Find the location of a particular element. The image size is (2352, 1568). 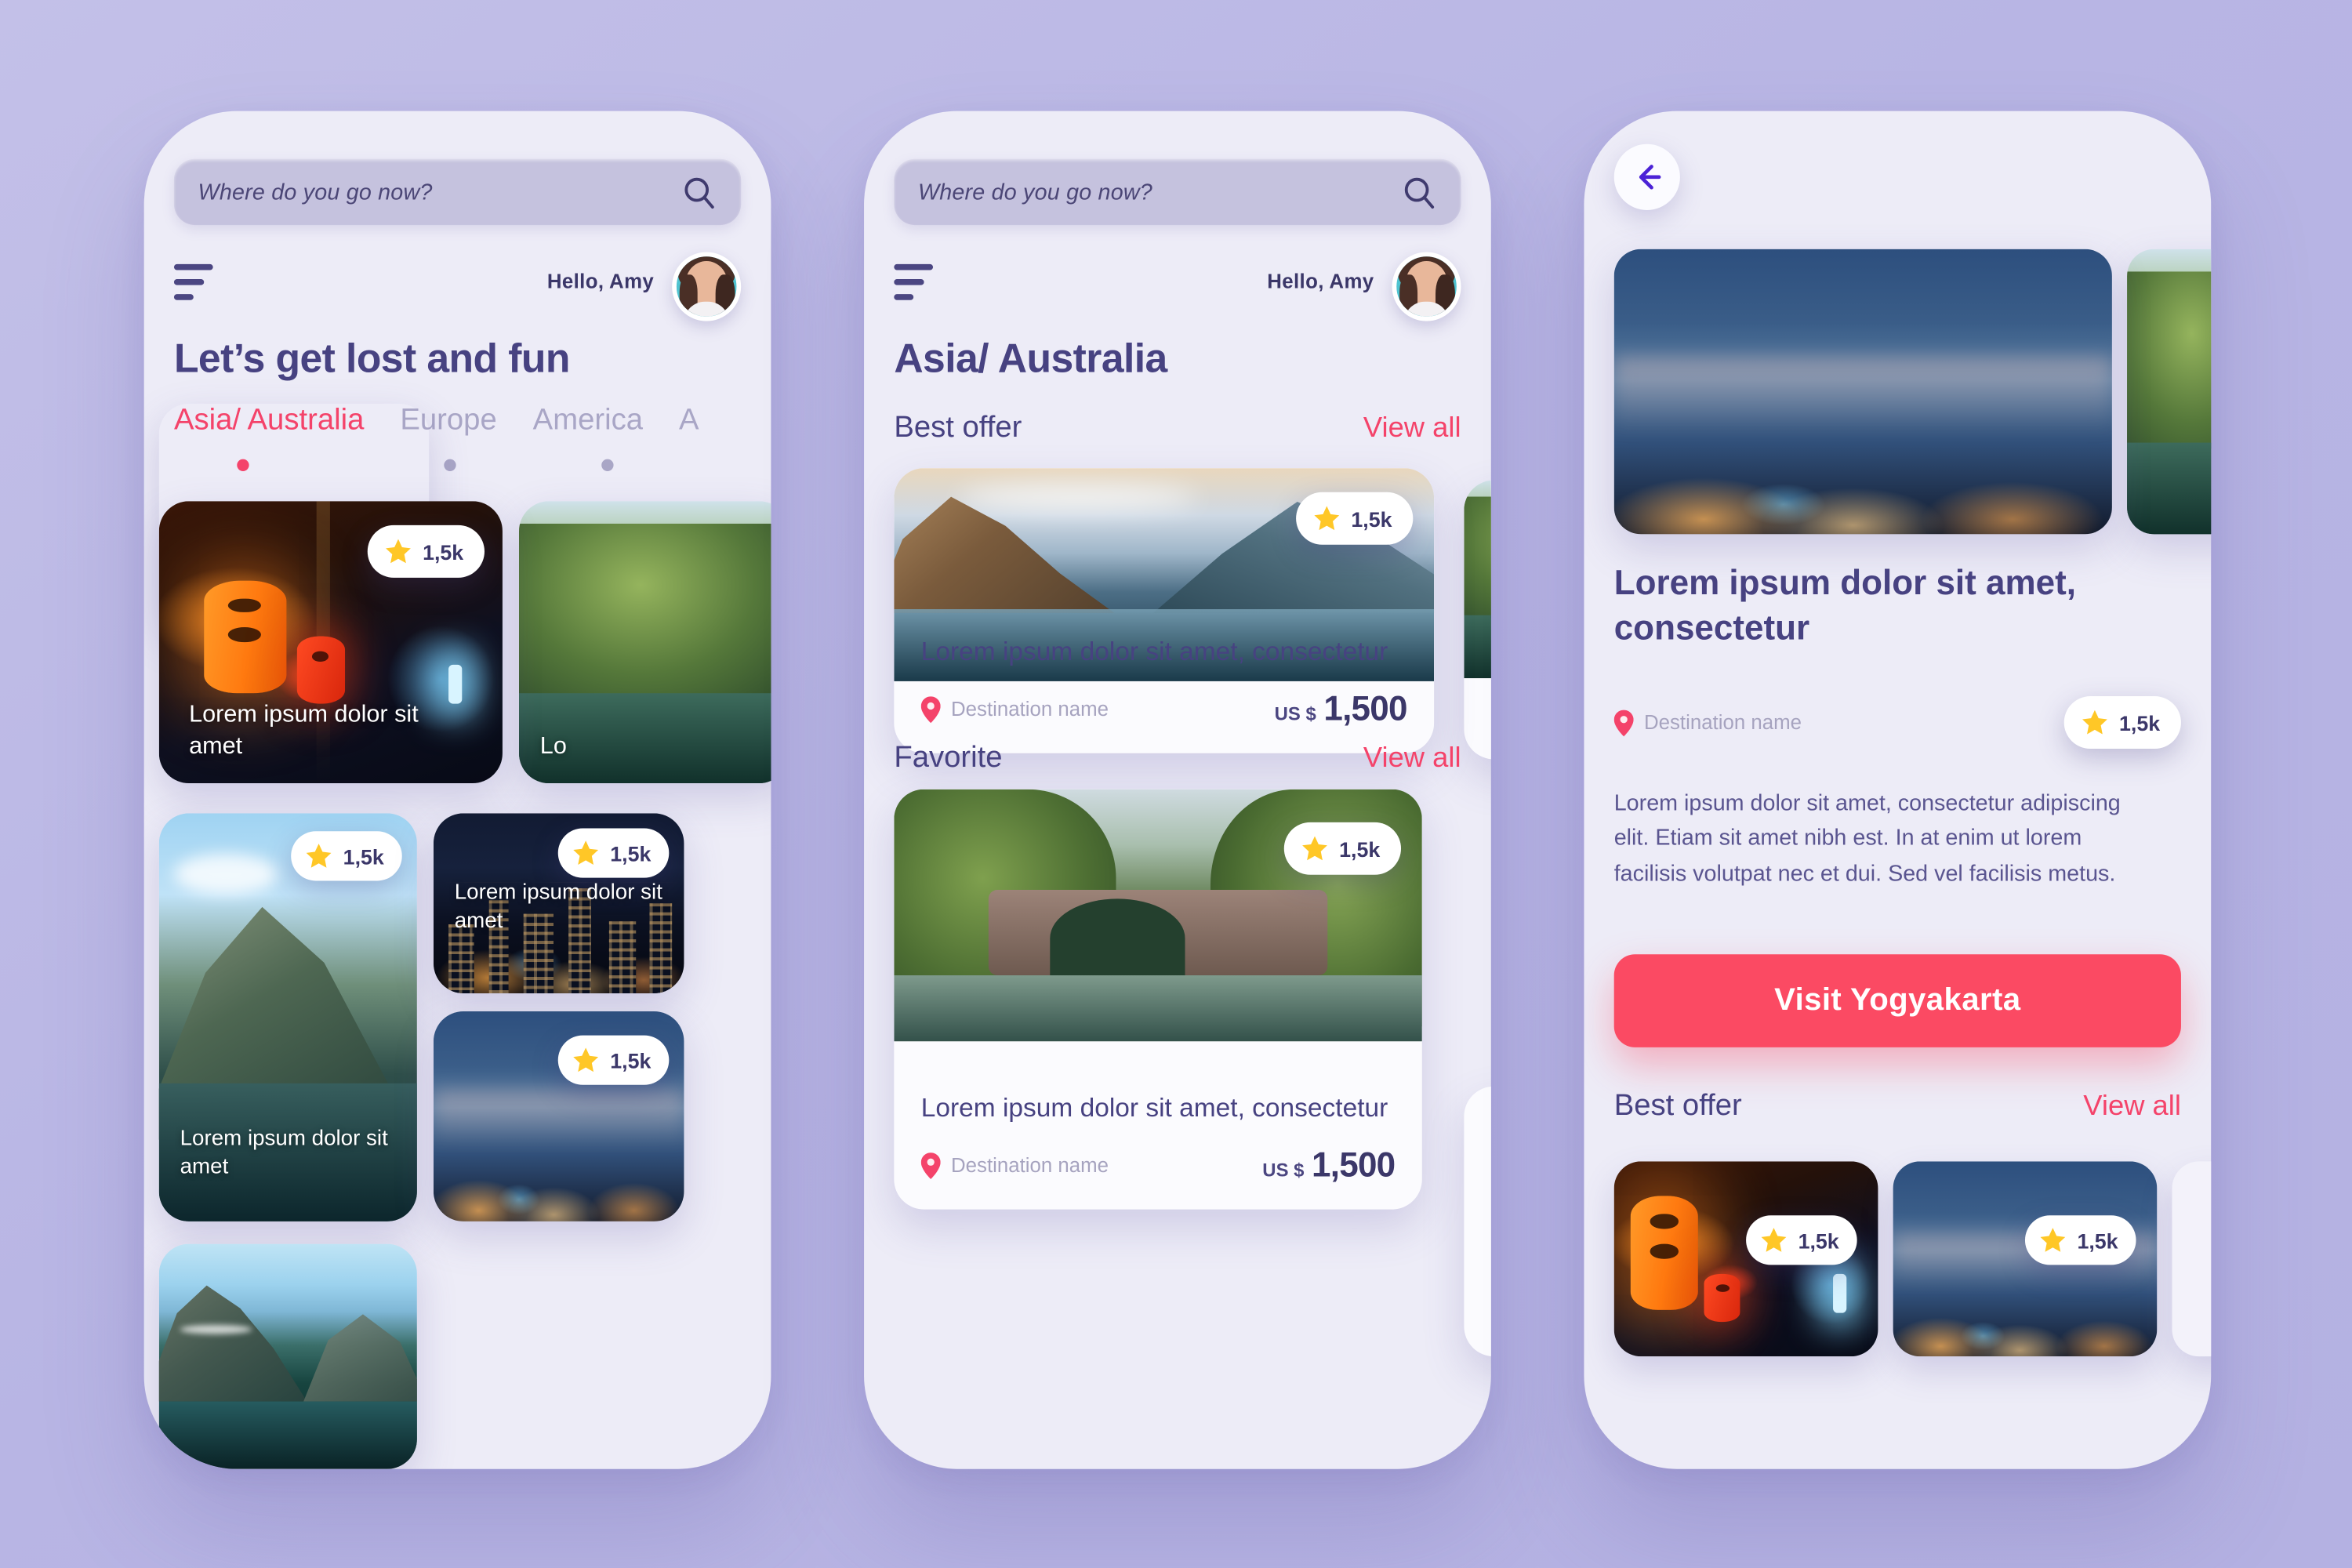

tile-card-hongkong: 1,5k is located at coordinates (2026, 1259).